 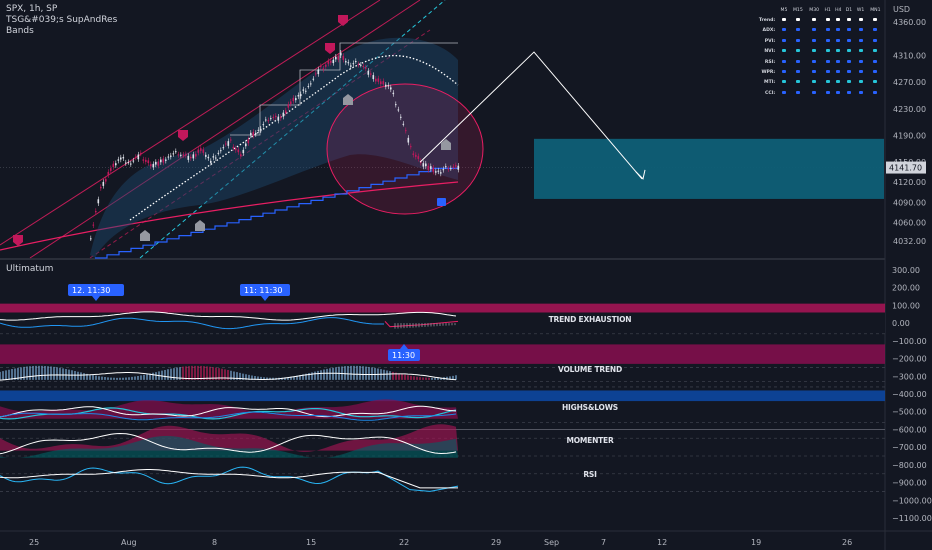 What do you see at coordinates (909, 376) in the screenshot?
I see `indicator-tick-label: −300.00` at bounding box center [909, 376].